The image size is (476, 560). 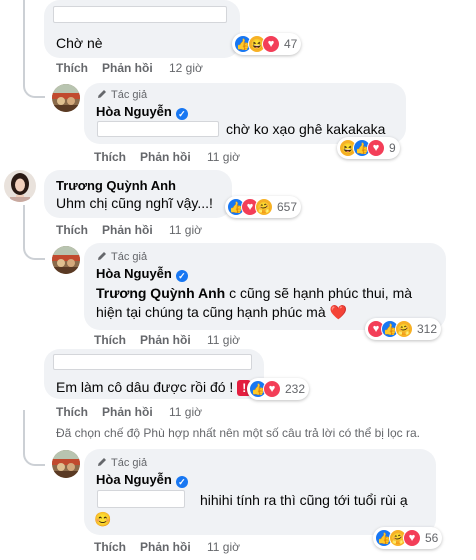 What do you see at coordinates (160, 293) in the screenshot?
I see `mention-link: Trương Quỳnh Anh` at bounding box center [160, 293].